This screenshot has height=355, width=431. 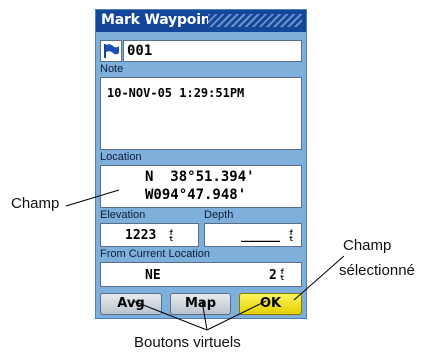 What do you see at coordinates (236, 315) in the screenshot?
I see `buttons-callout-line-ok` at bounding box center [236, 315].